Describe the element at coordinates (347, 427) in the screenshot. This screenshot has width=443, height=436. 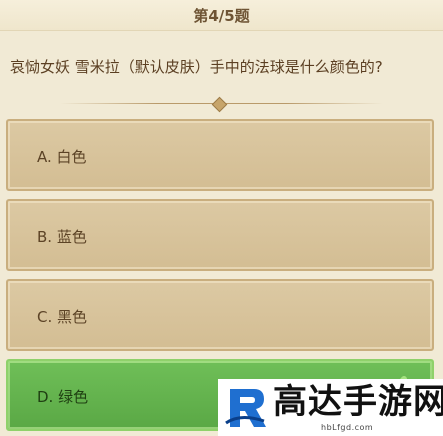
I see `watermark-url: hbLfgd.com` at that location.